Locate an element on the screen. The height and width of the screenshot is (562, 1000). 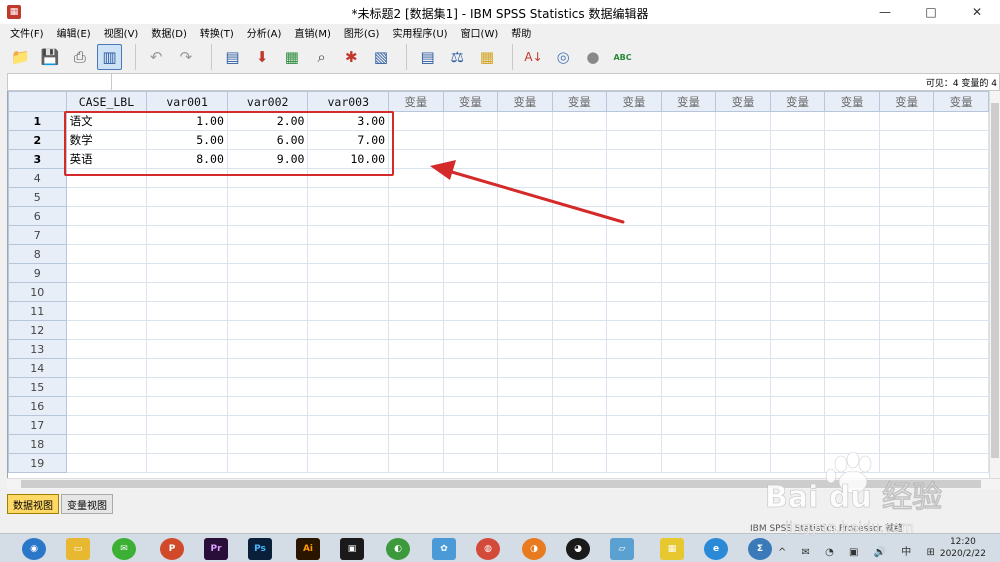
dialog-recall-icon: ▥ is located at coordinates (109, 57).